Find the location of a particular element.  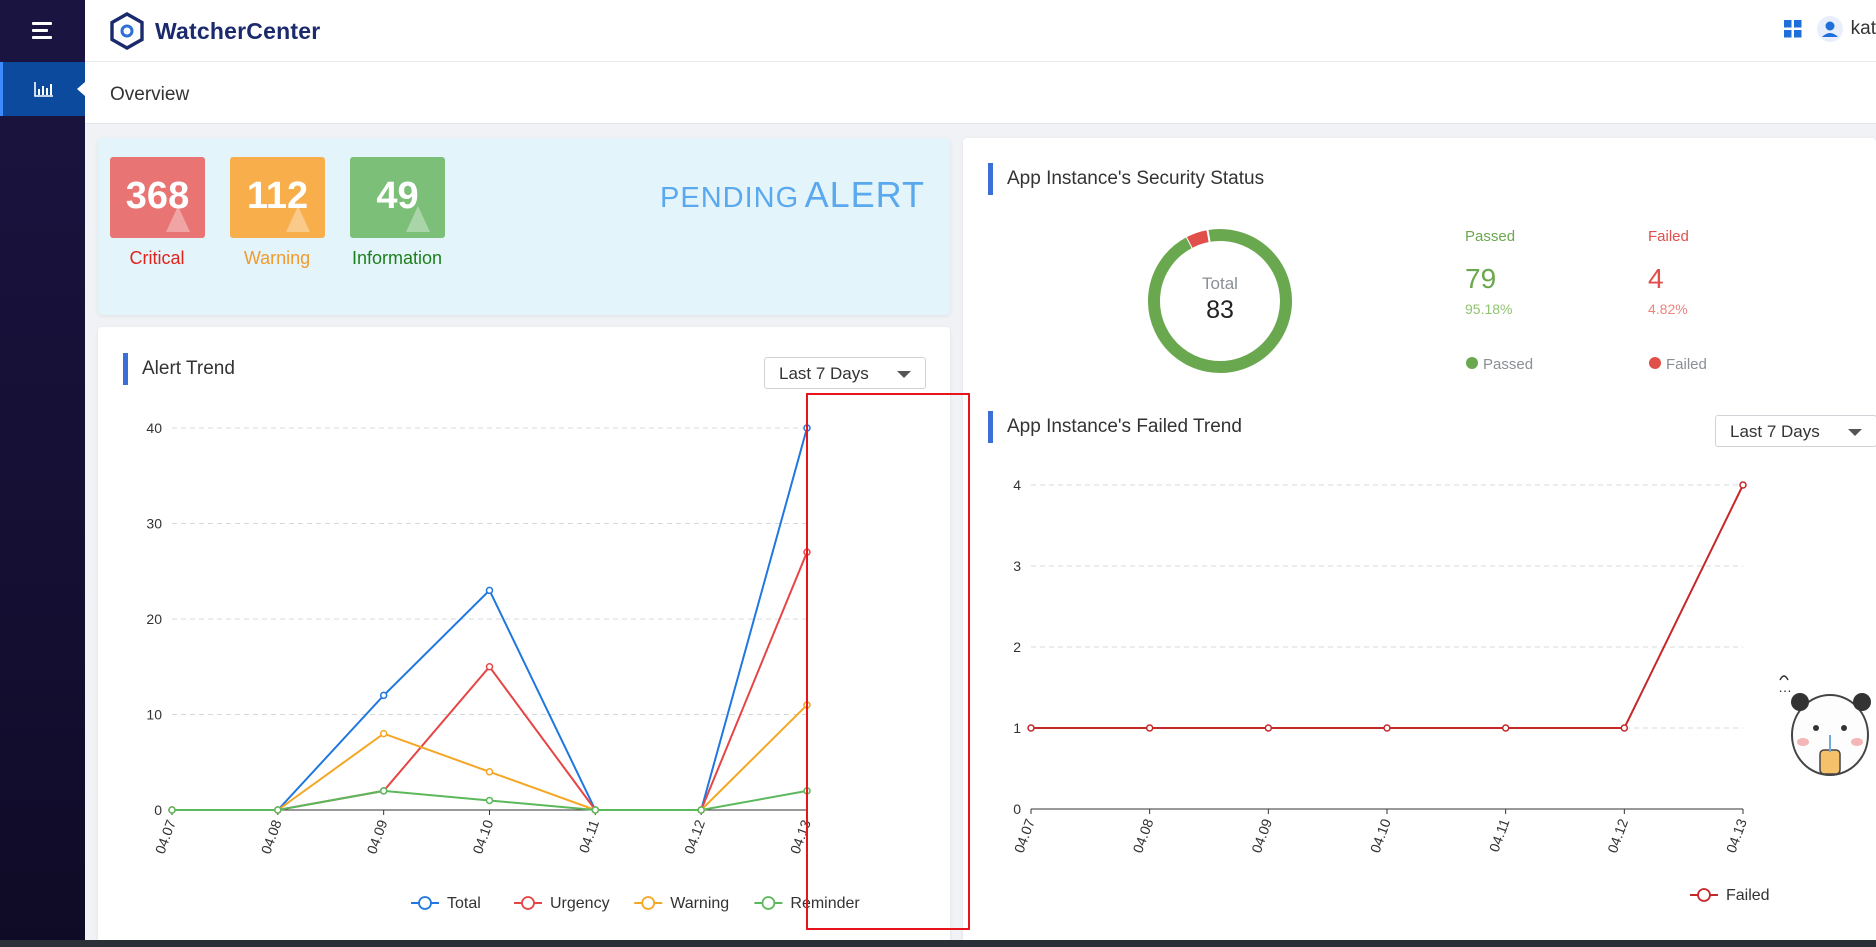

legend-label: Warning is located at coordinates (699, 903).